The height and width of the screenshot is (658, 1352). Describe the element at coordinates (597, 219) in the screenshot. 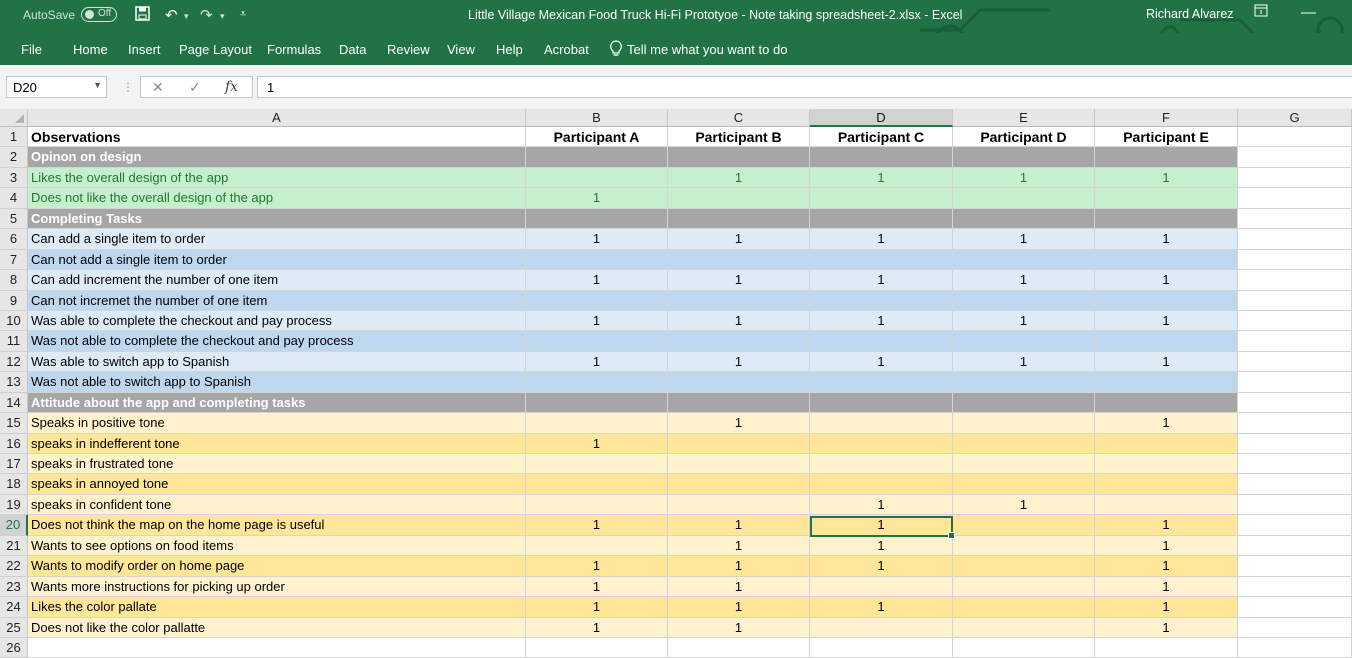

I see `cell-b5` at that location.